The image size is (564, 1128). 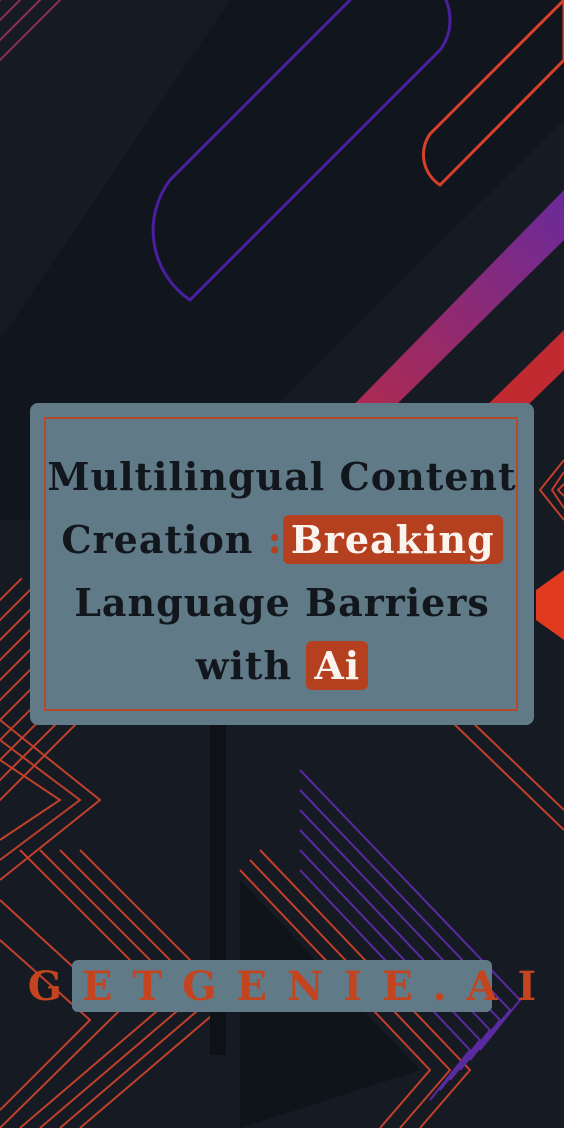 I want to click on headline-line-4: with Ai, so click(x=282, y=665).